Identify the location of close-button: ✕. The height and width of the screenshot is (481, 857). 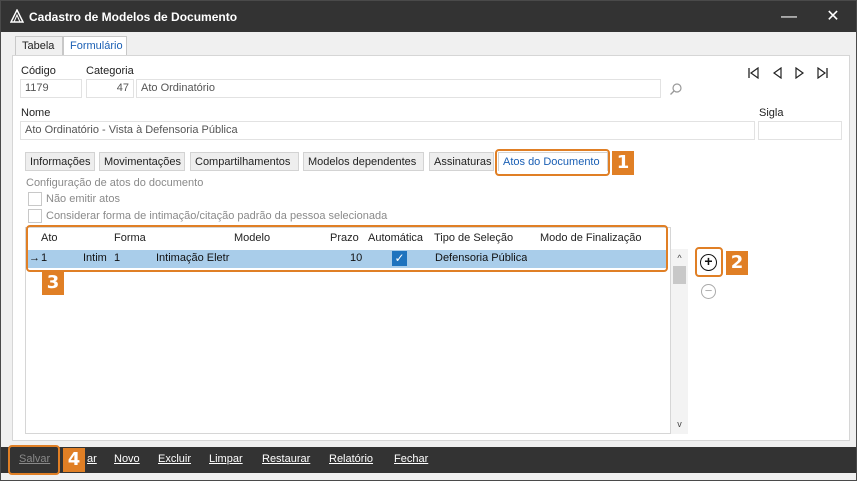
(833, 16).